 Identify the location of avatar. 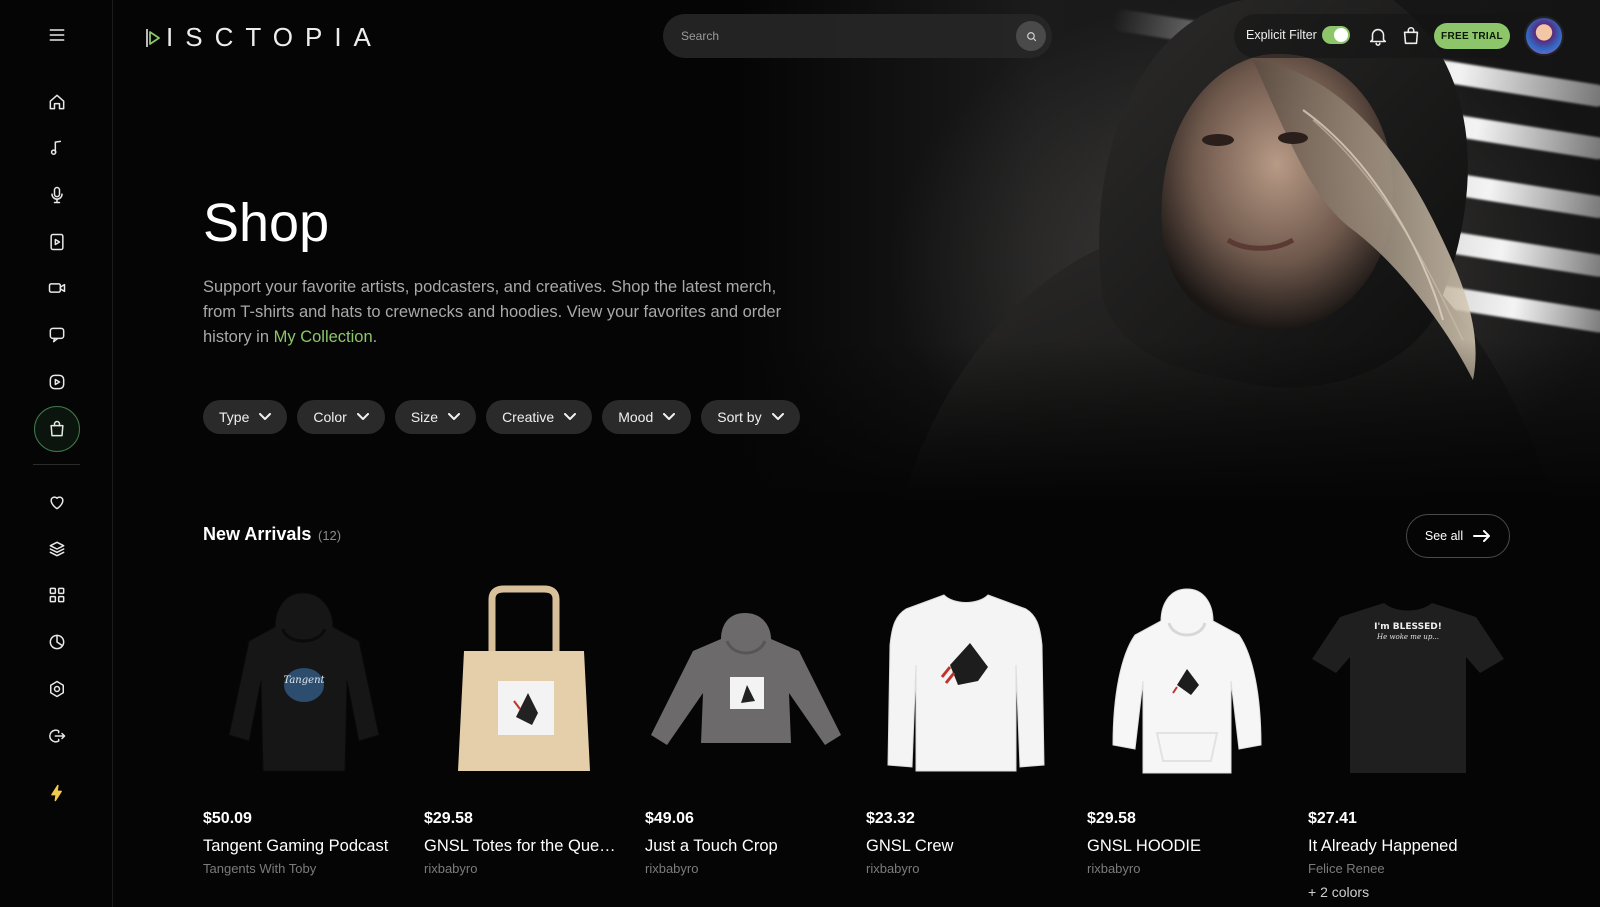
(1544, 36).